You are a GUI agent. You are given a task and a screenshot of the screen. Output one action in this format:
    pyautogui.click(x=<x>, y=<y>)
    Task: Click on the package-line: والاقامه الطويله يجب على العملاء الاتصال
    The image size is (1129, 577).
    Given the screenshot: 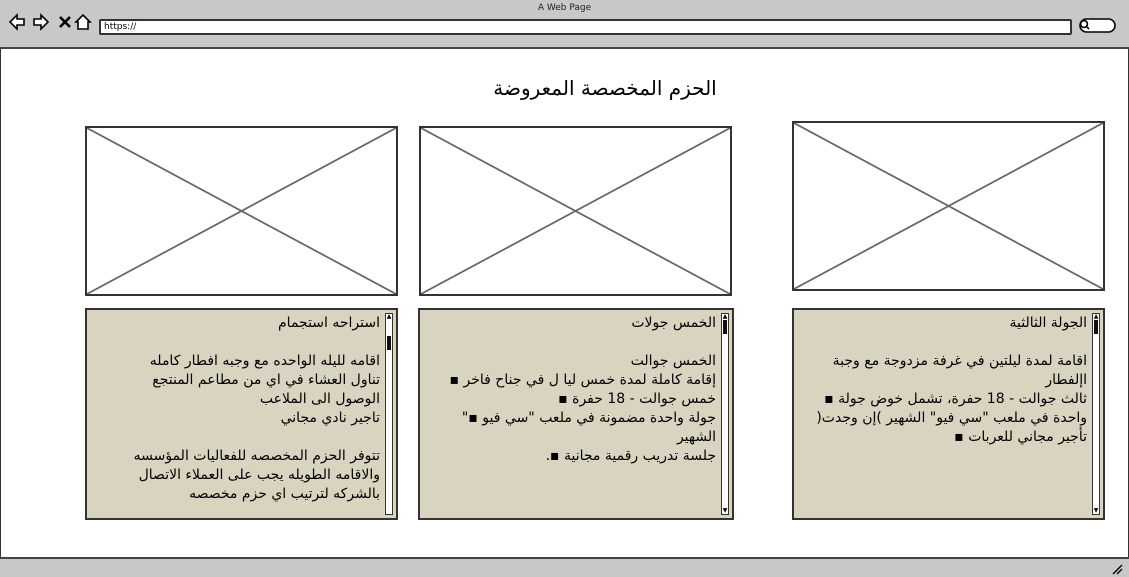 What is the action you would take?
    pyautogui.click(x=259, y=475)
    